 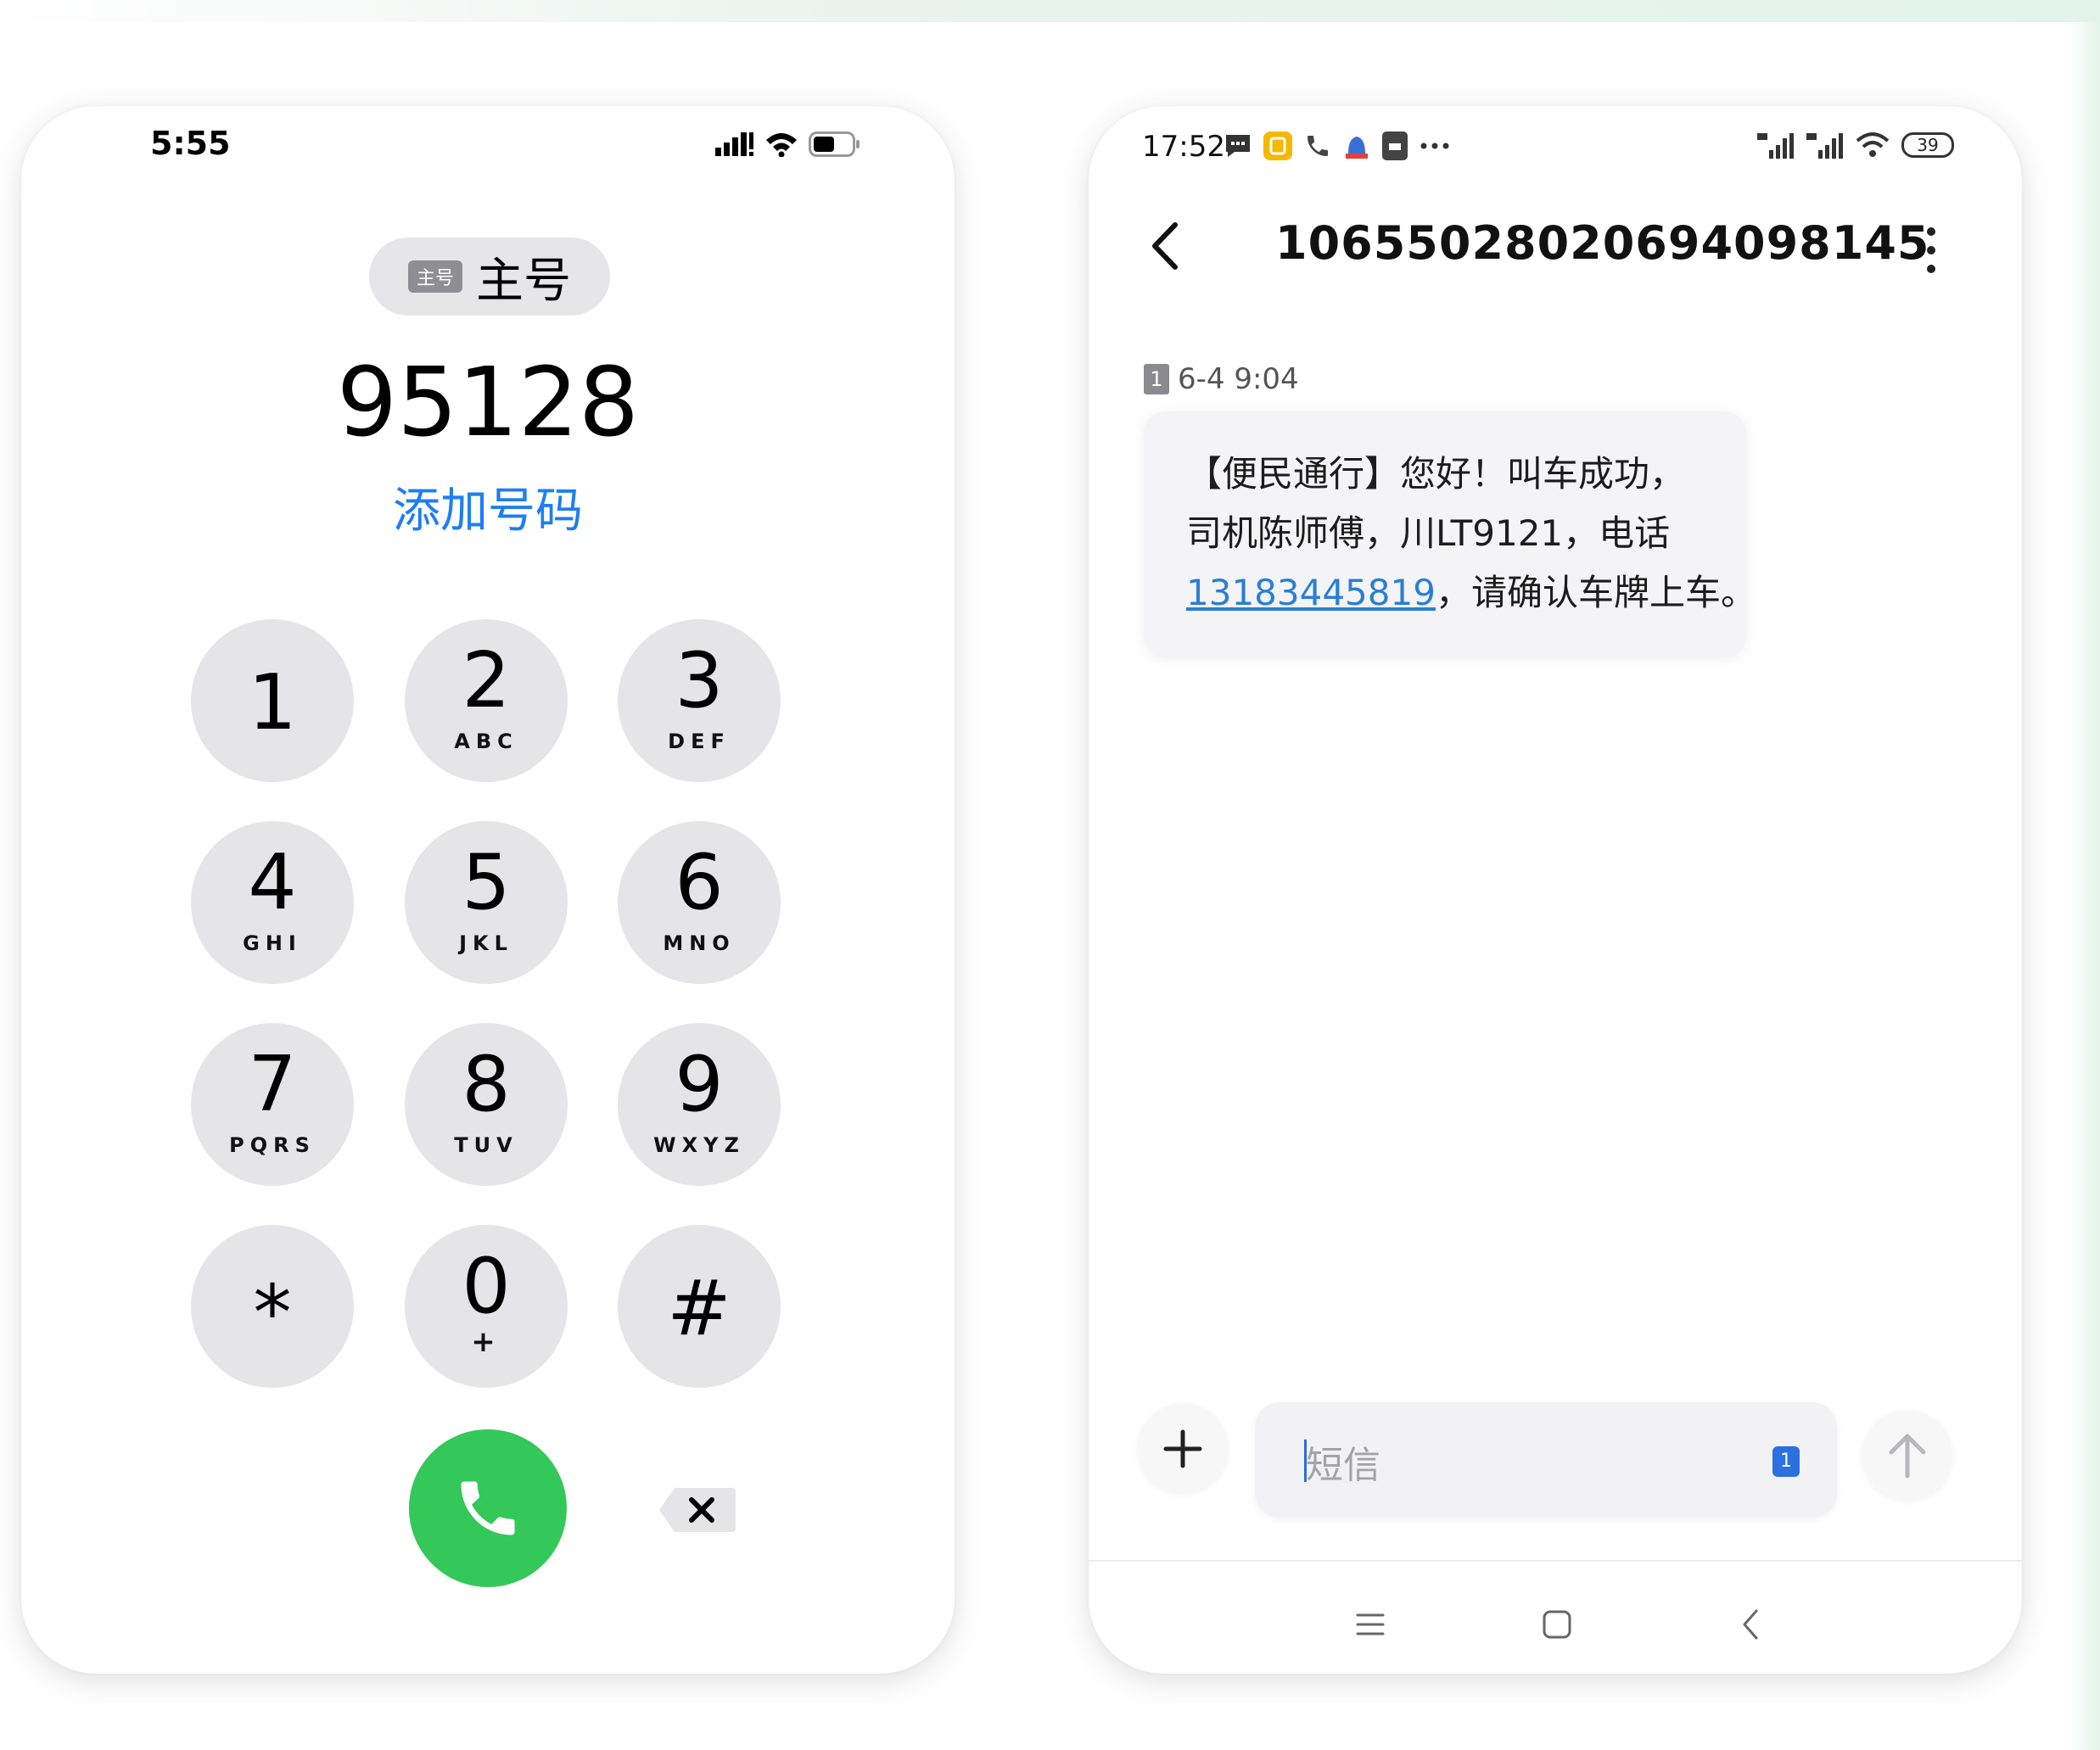 I want to click on top-gradient-bar, so click(x=1050, y=11).